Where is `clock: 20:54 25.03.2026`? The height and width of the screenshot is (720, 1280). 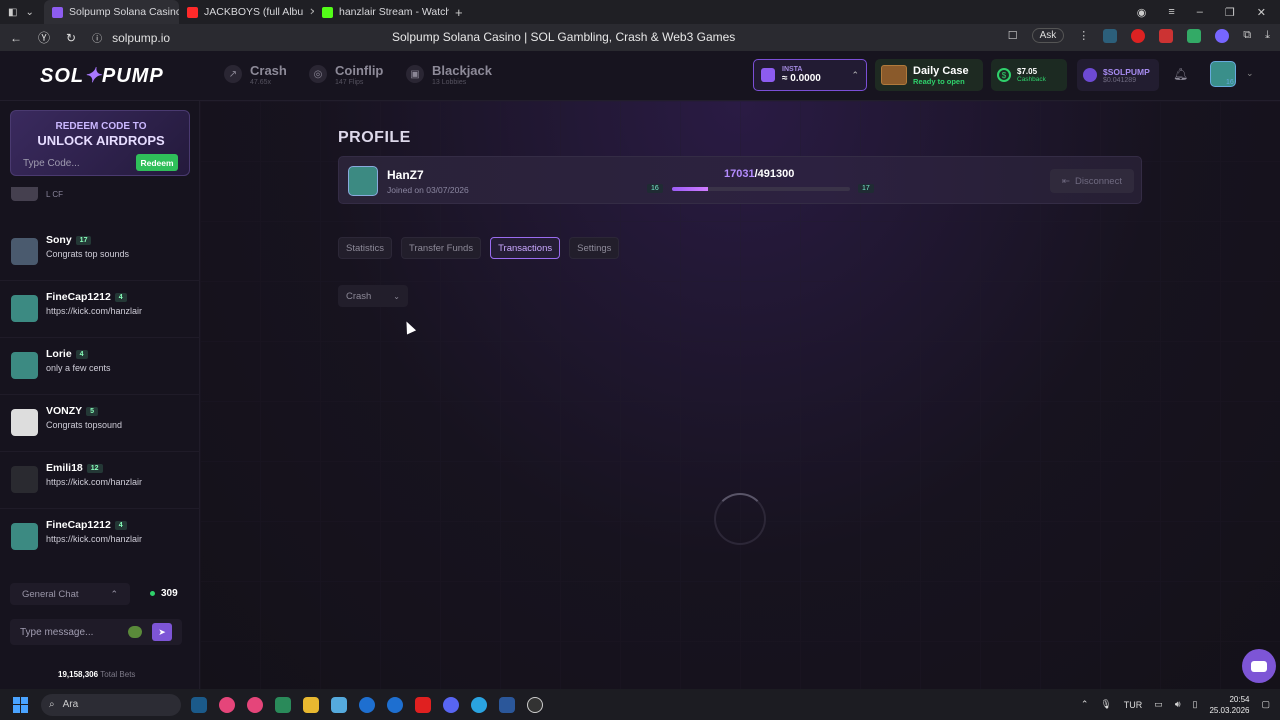
clock: 20:54 25.03.2026 is located at coordinates (1229, 705).